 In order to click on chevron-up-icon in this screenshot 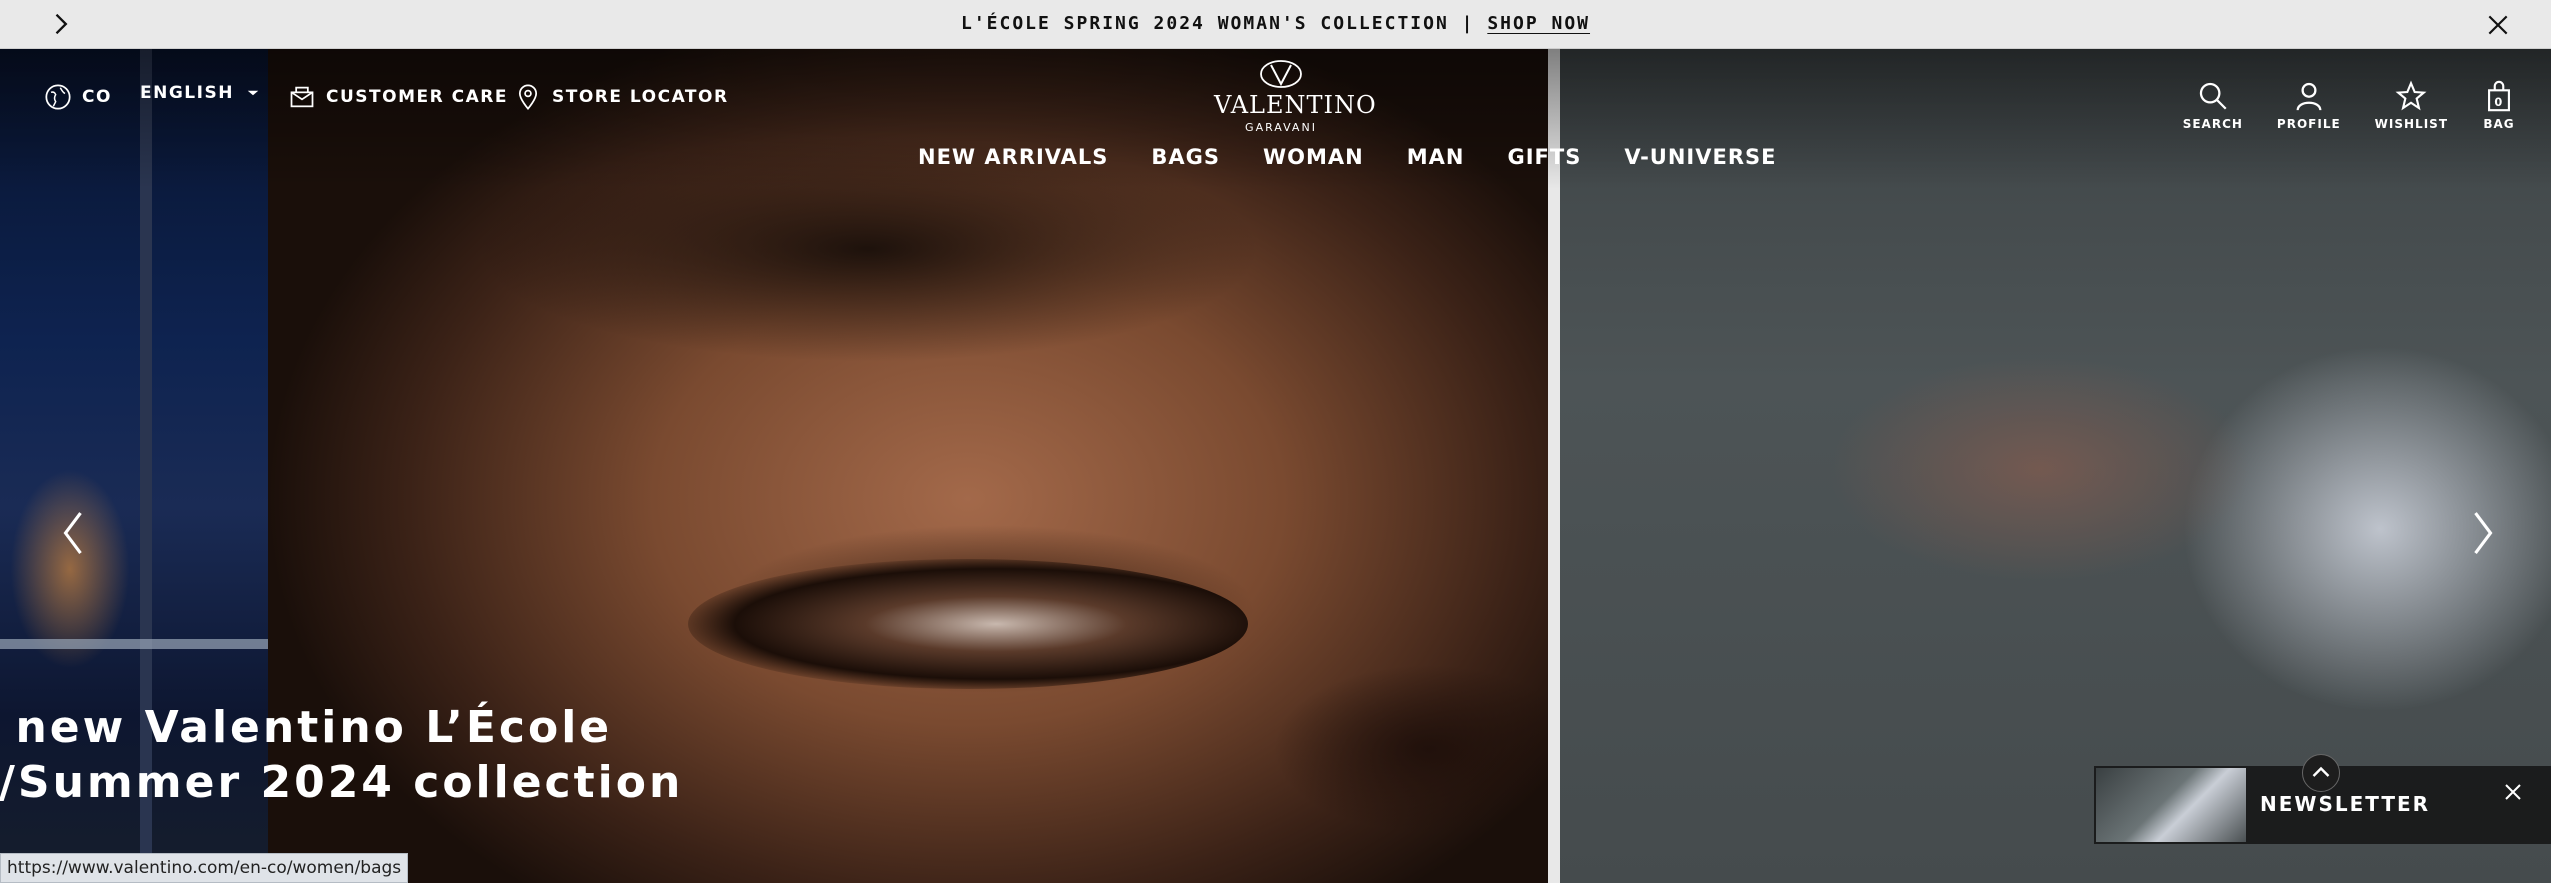, I will do `click(2321, 771)`.